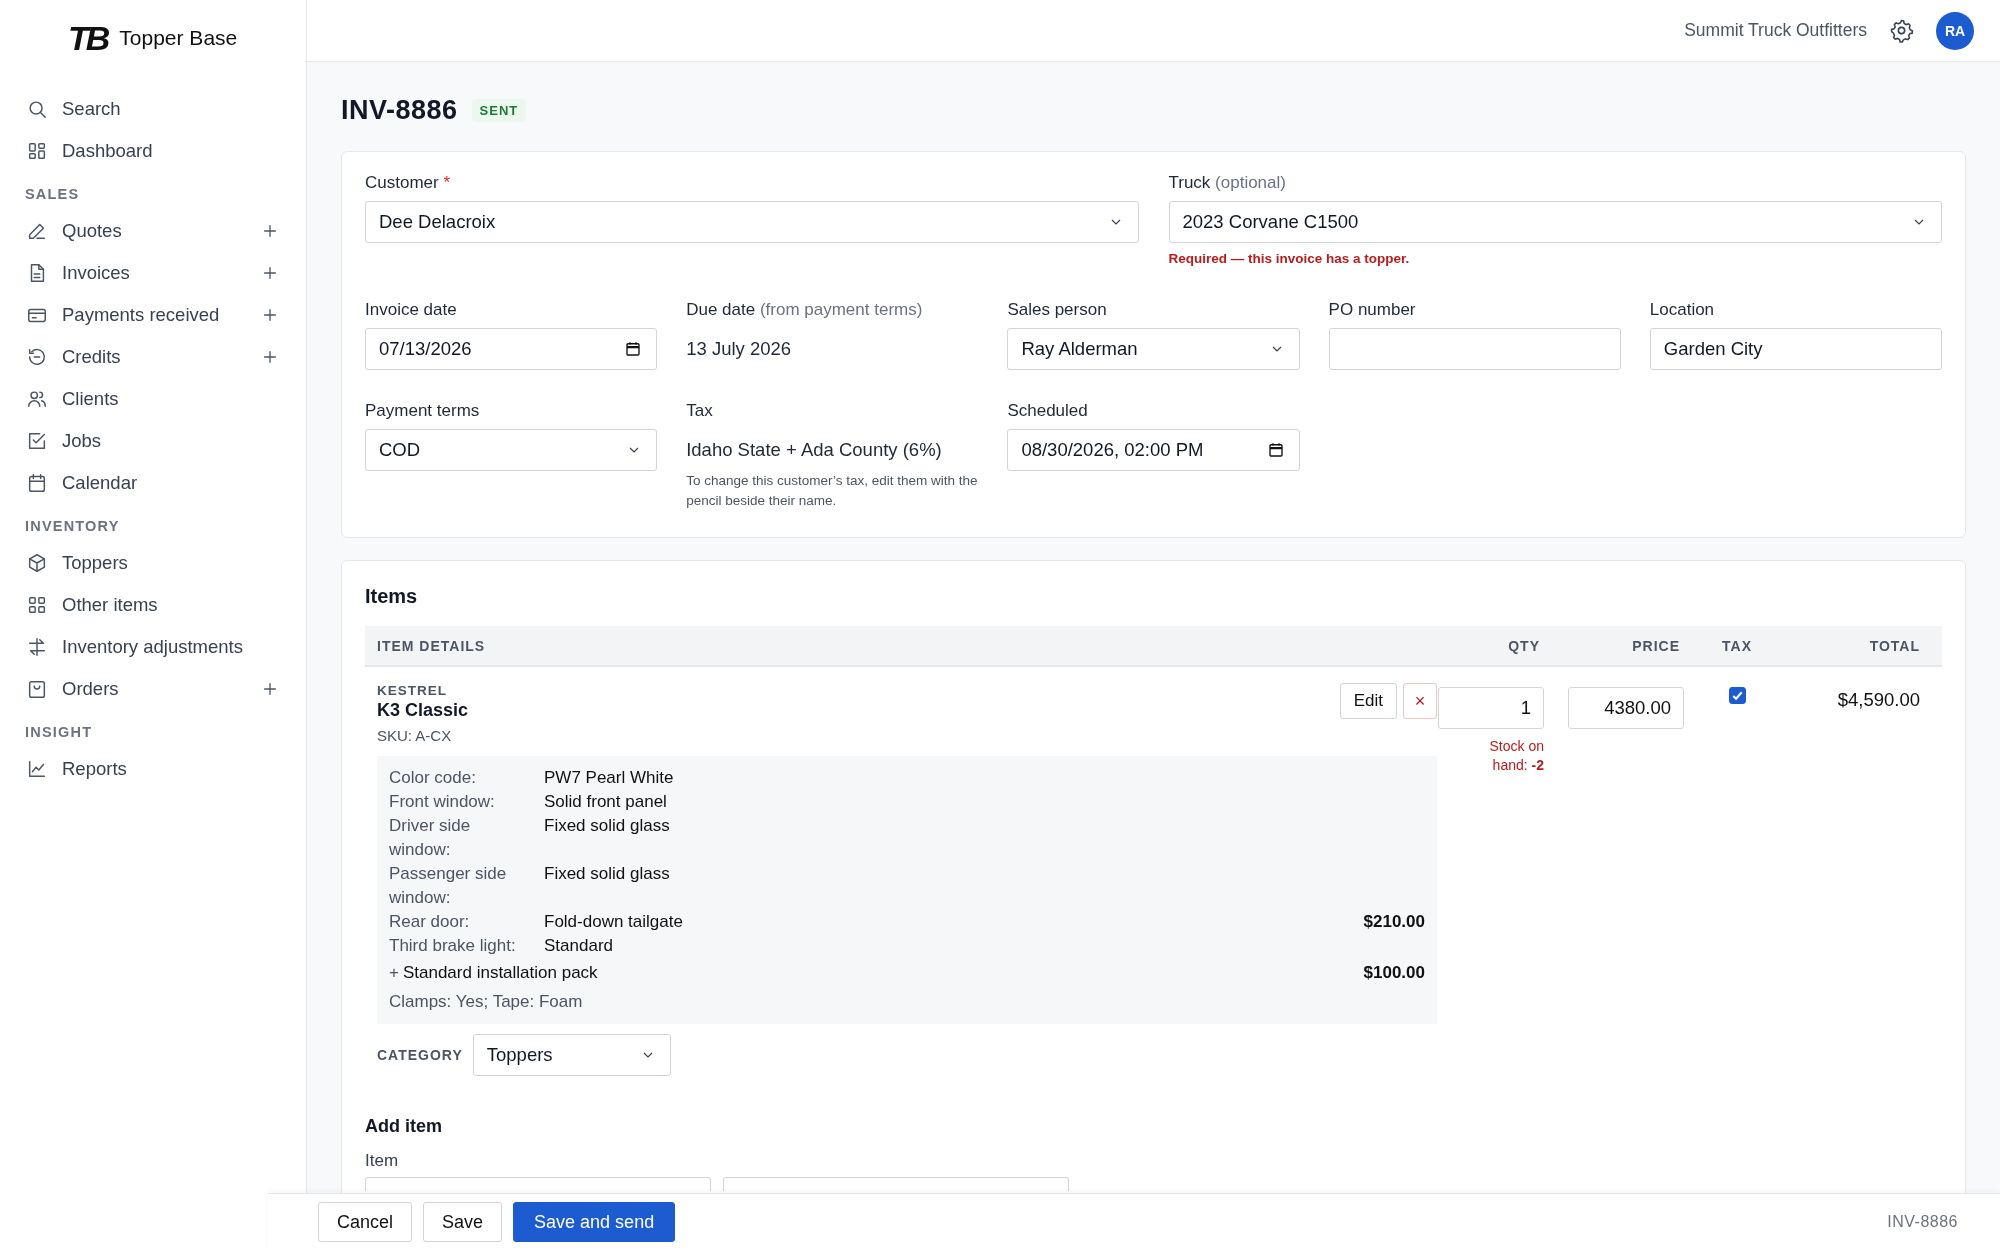 The image size is (2000, 1250). What do you see at coordinates (511, 450) in the screenshot?
I see `select-field: COD` at bounding box center [511, 450].